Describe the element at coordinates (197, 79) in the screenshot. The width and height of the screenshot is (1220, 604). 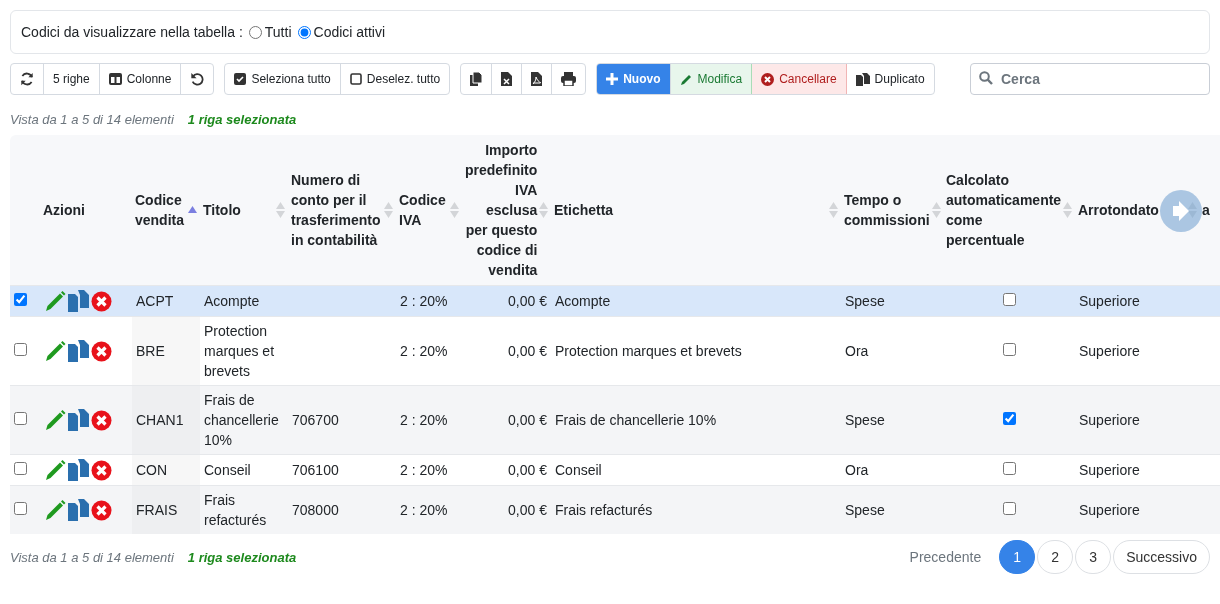
I see `undo-icon` at that location.